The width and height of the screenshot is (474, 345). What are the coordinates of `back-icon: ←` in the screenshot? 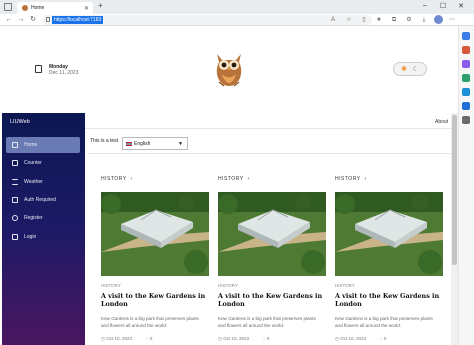 It's located at (9, 20).